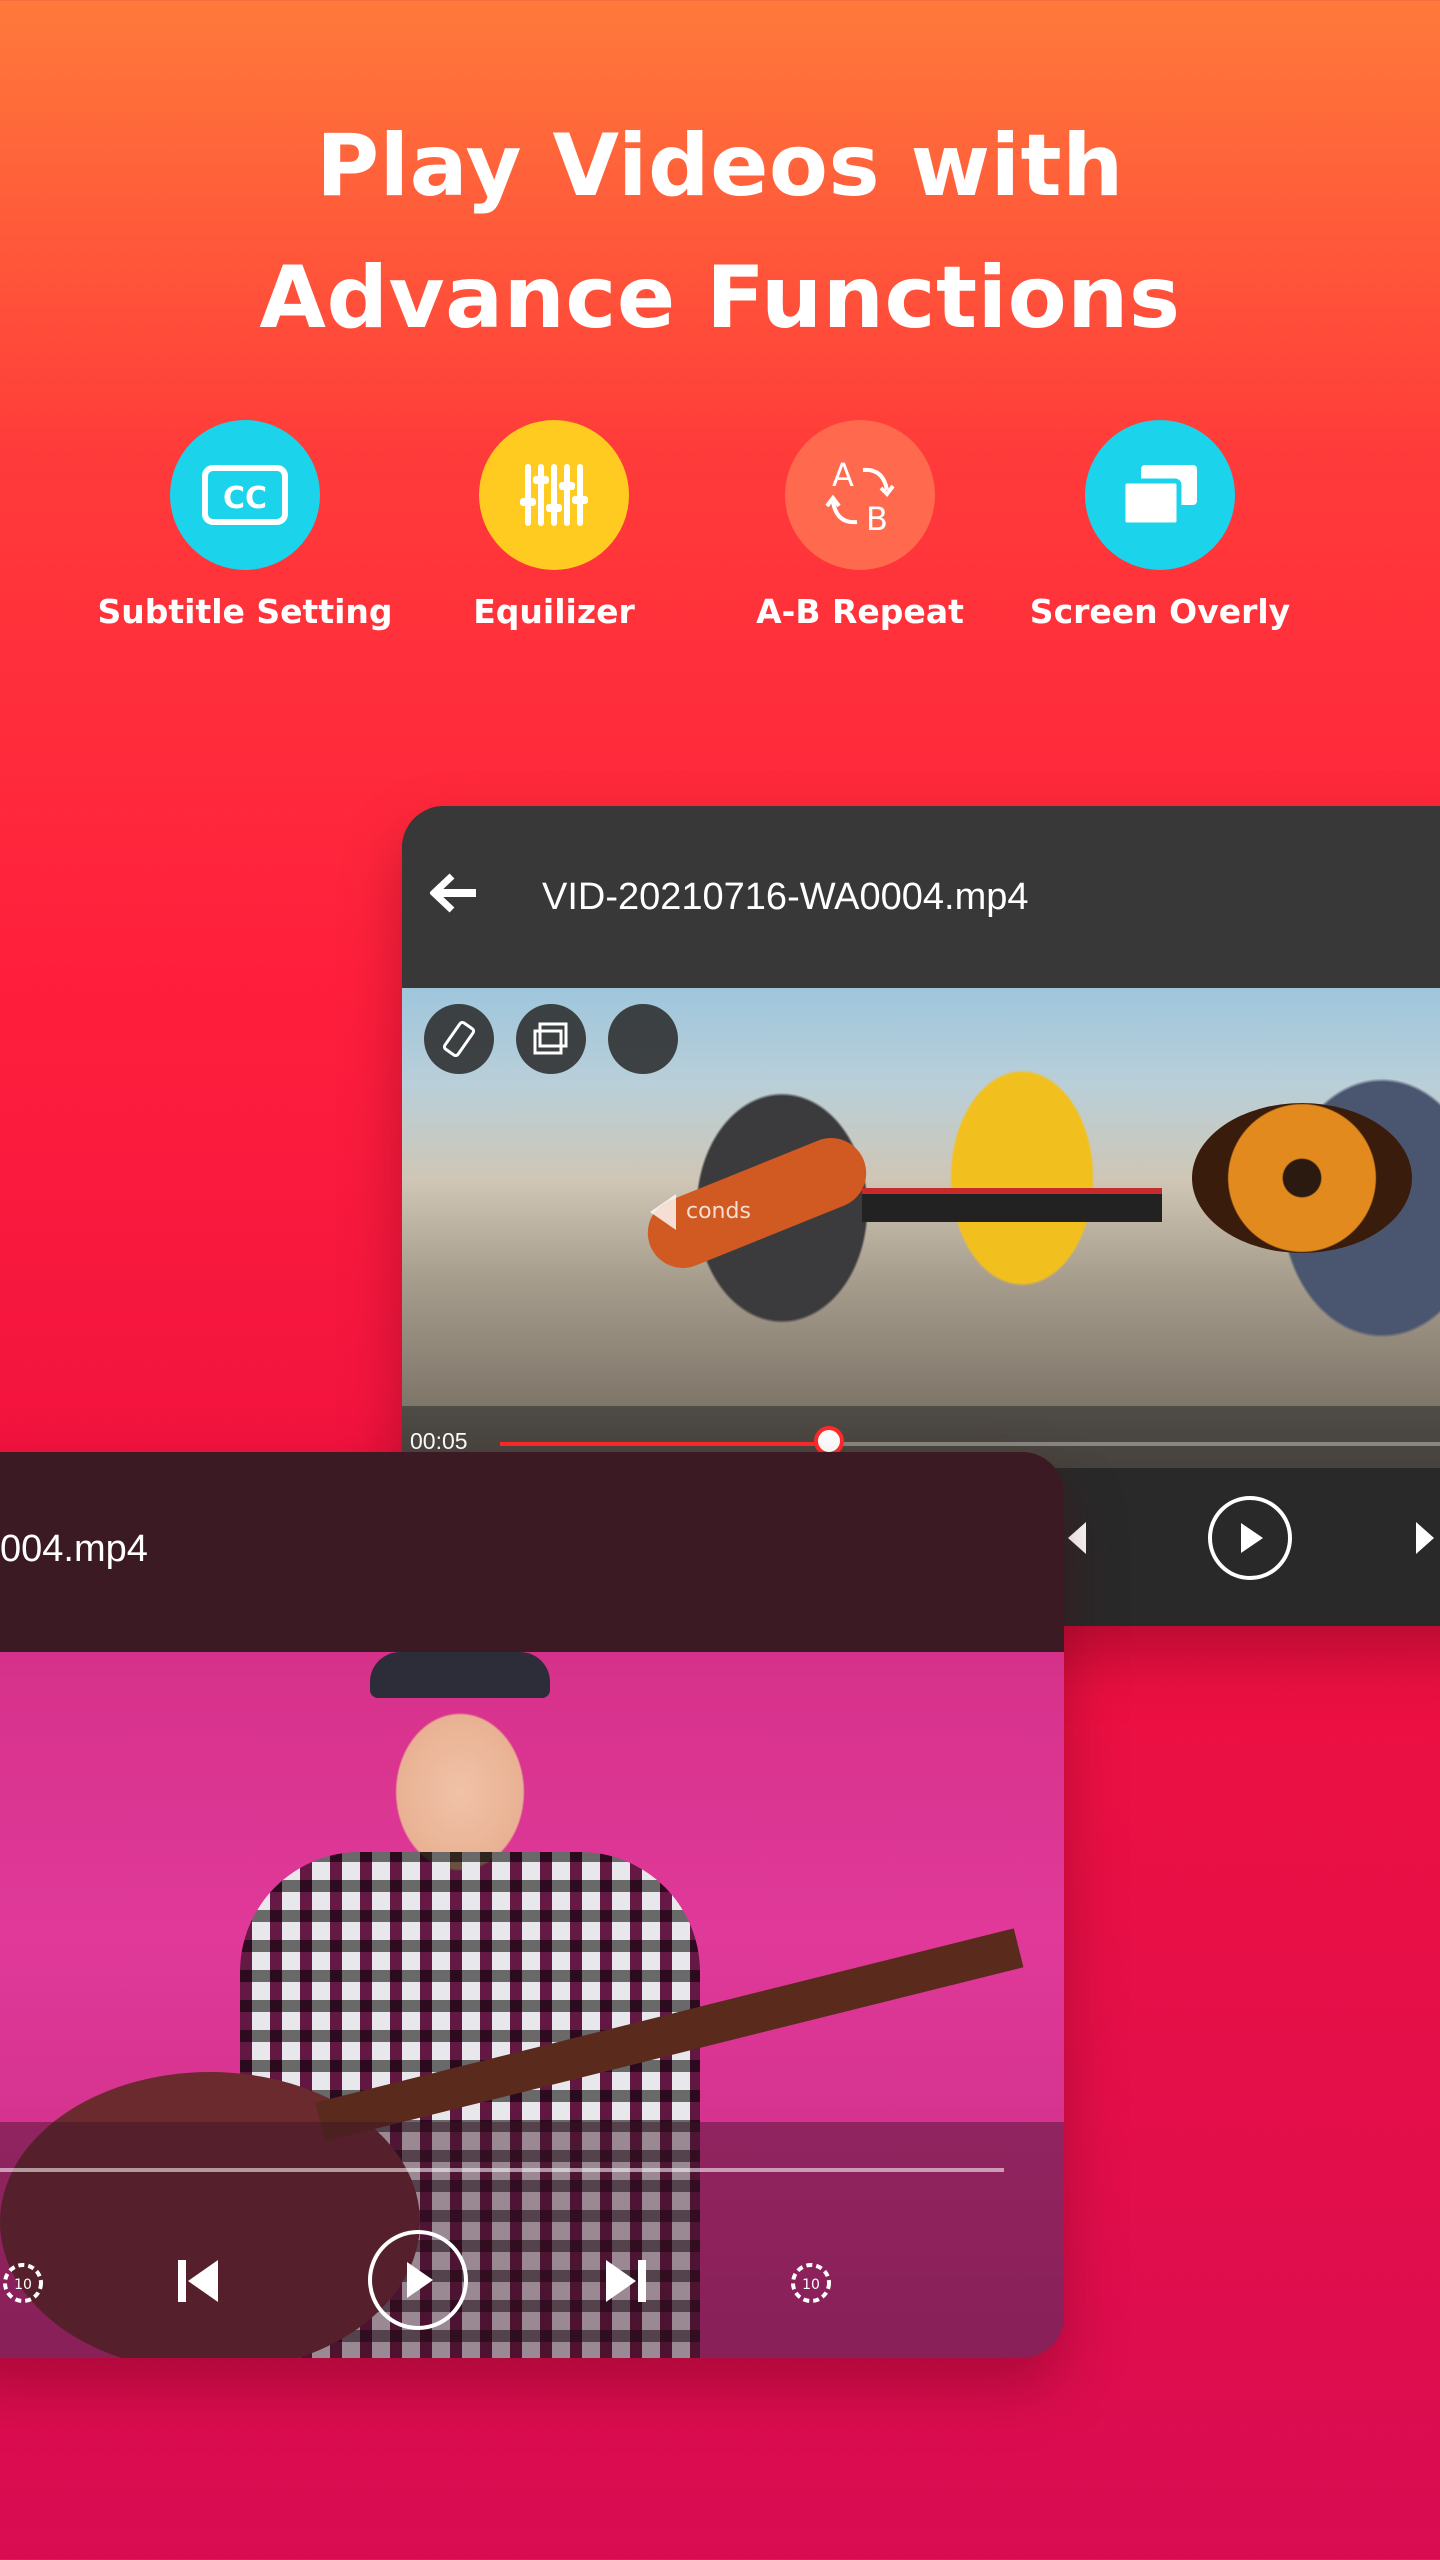 The image size is (1440, 2560). I want to click on previous-icon, so click(1076, 1538).